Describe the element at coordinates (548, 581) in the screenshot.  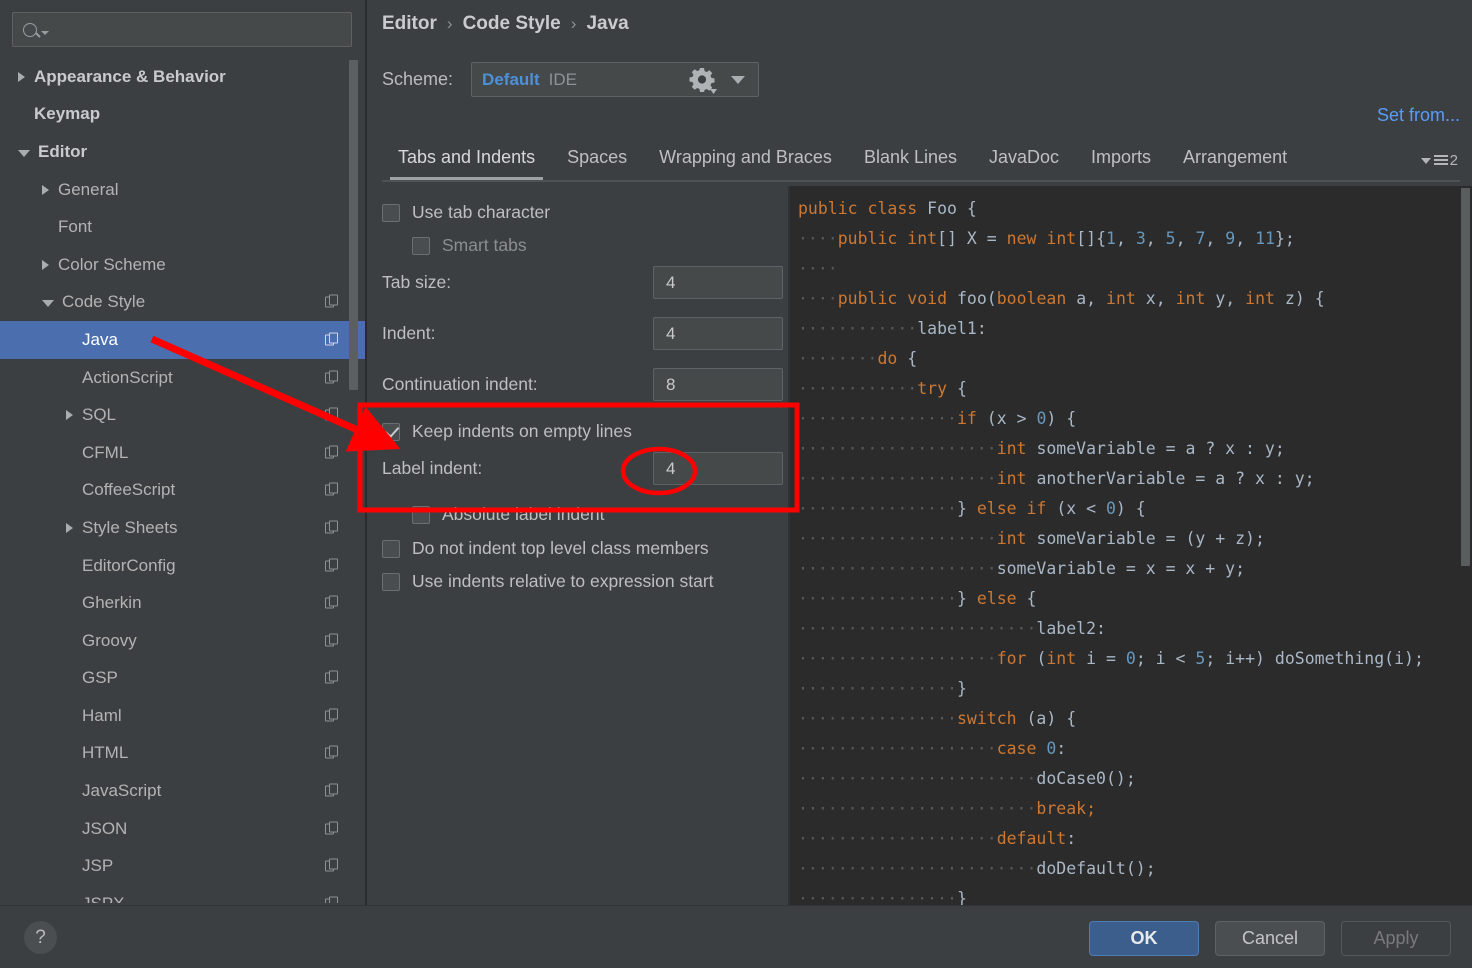
I see `relative-indents-checkbox: Use indents relative to expression start` at that location.